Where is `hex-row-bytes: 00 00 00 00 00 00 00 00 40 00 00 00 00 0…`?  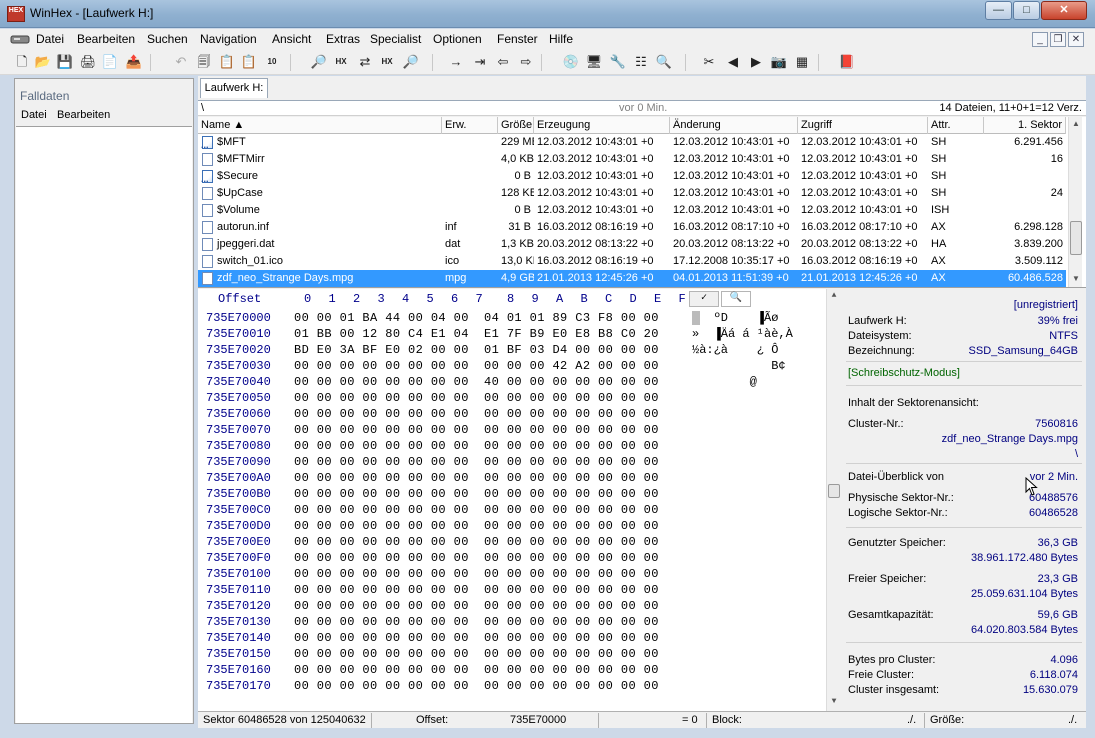
hex-row-bytes: 00 00 00 00 00 00 00 00 40 00 00 00 00 0… is located at coordinates (476, 382).